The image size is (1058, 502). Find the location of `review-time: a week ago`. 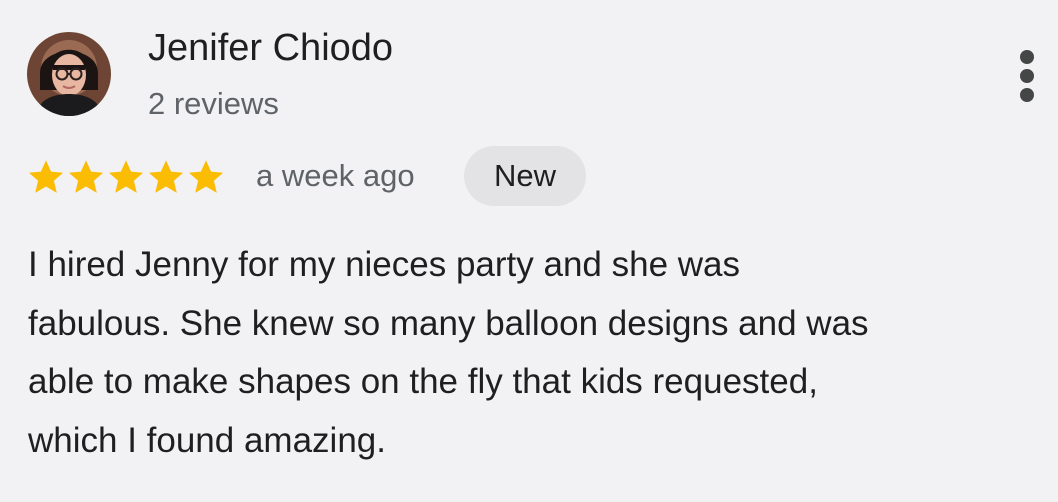

review-time: a week ago is located at coordinates (335, 175).